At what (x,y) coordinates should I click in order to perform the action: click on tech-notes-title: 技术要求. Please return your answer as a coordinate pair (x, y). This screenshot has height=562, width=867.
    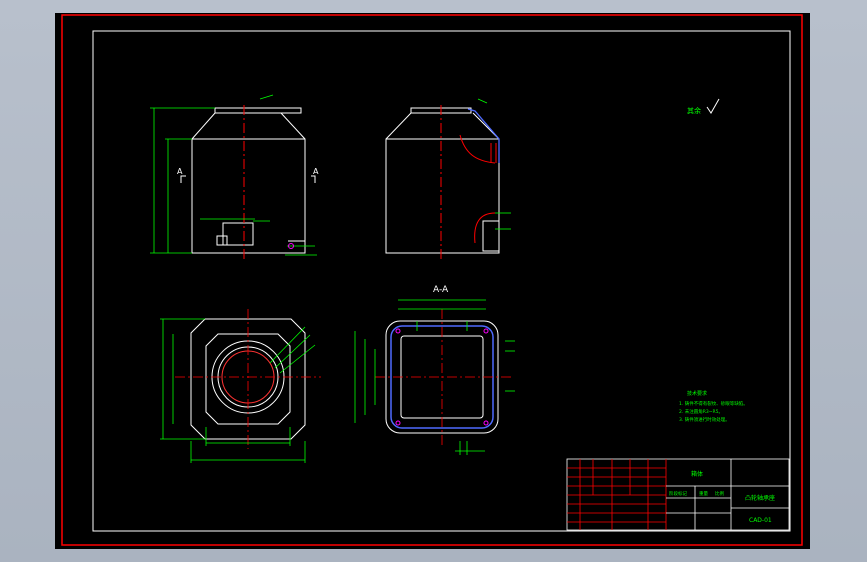
    Looking at the image, I should click on (697, 393).